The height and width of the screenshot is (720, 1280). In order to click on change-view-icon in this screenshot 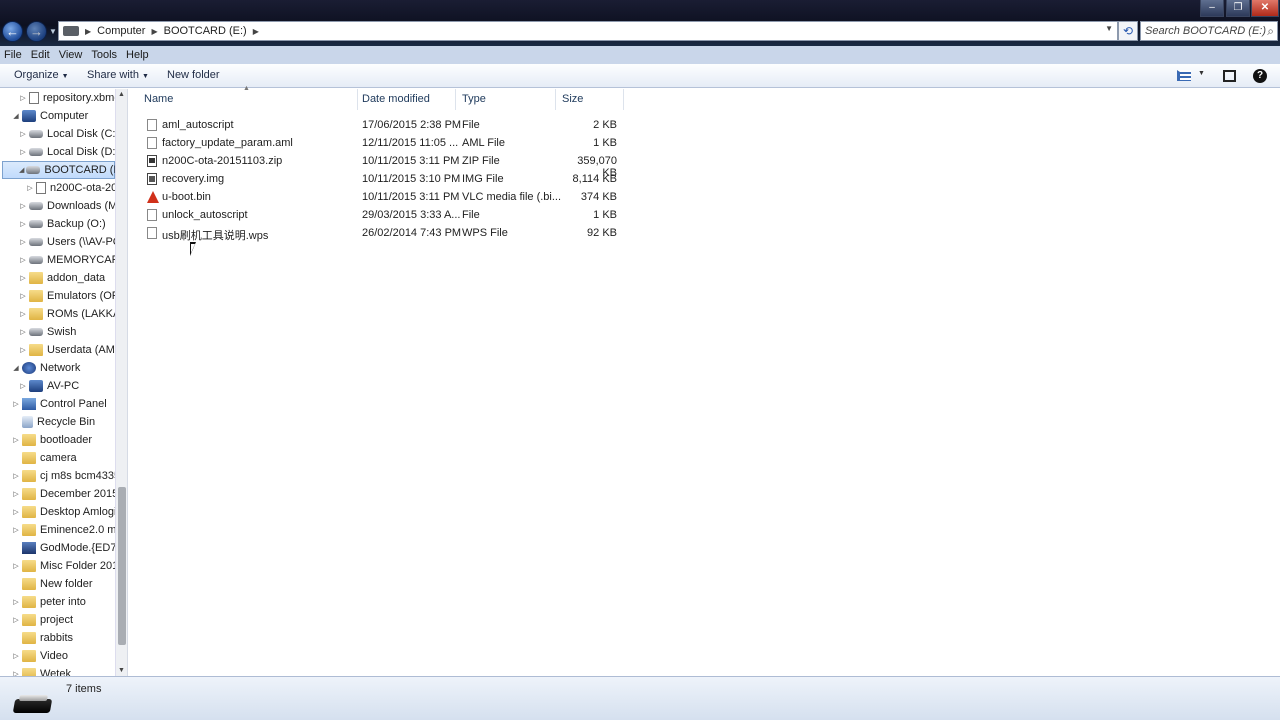, I will do `click(1184, 75)`.